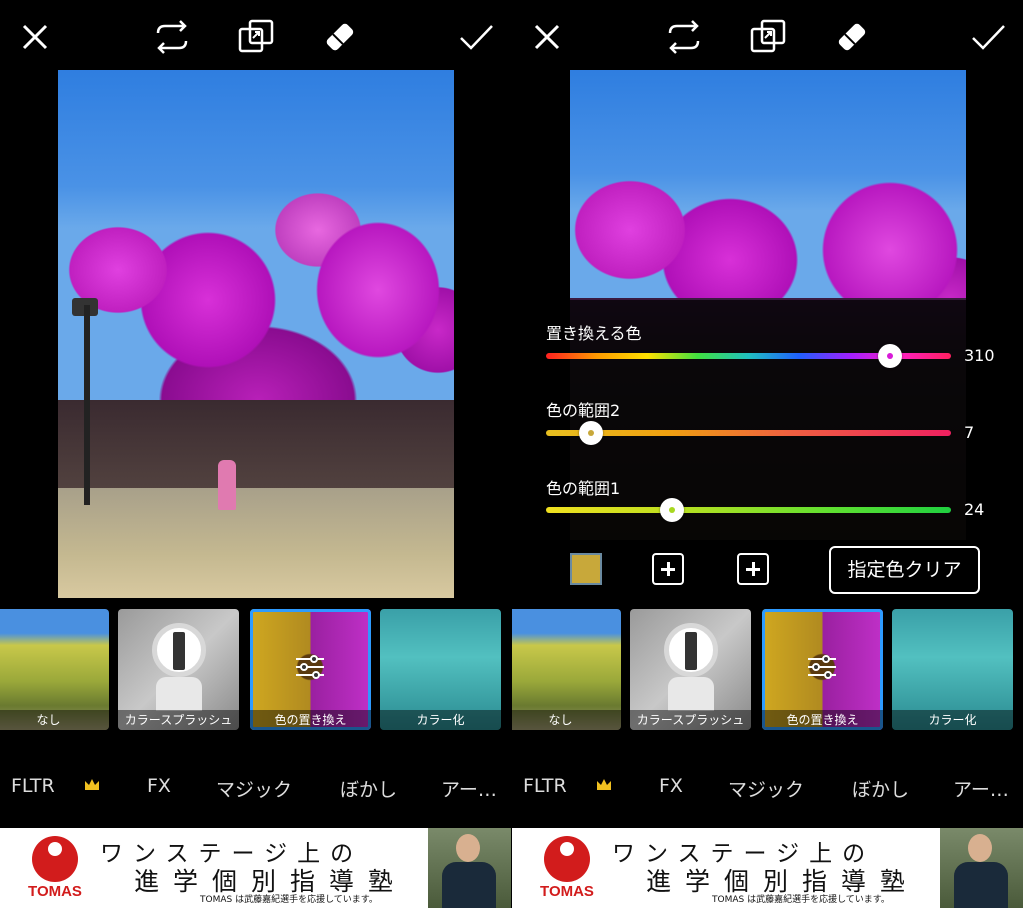 Image resolution: width=1023 pixels, height=908 pixels. Describe the element at coordinates (227, 485) in the screenshot. I see `walking-person` at that location.